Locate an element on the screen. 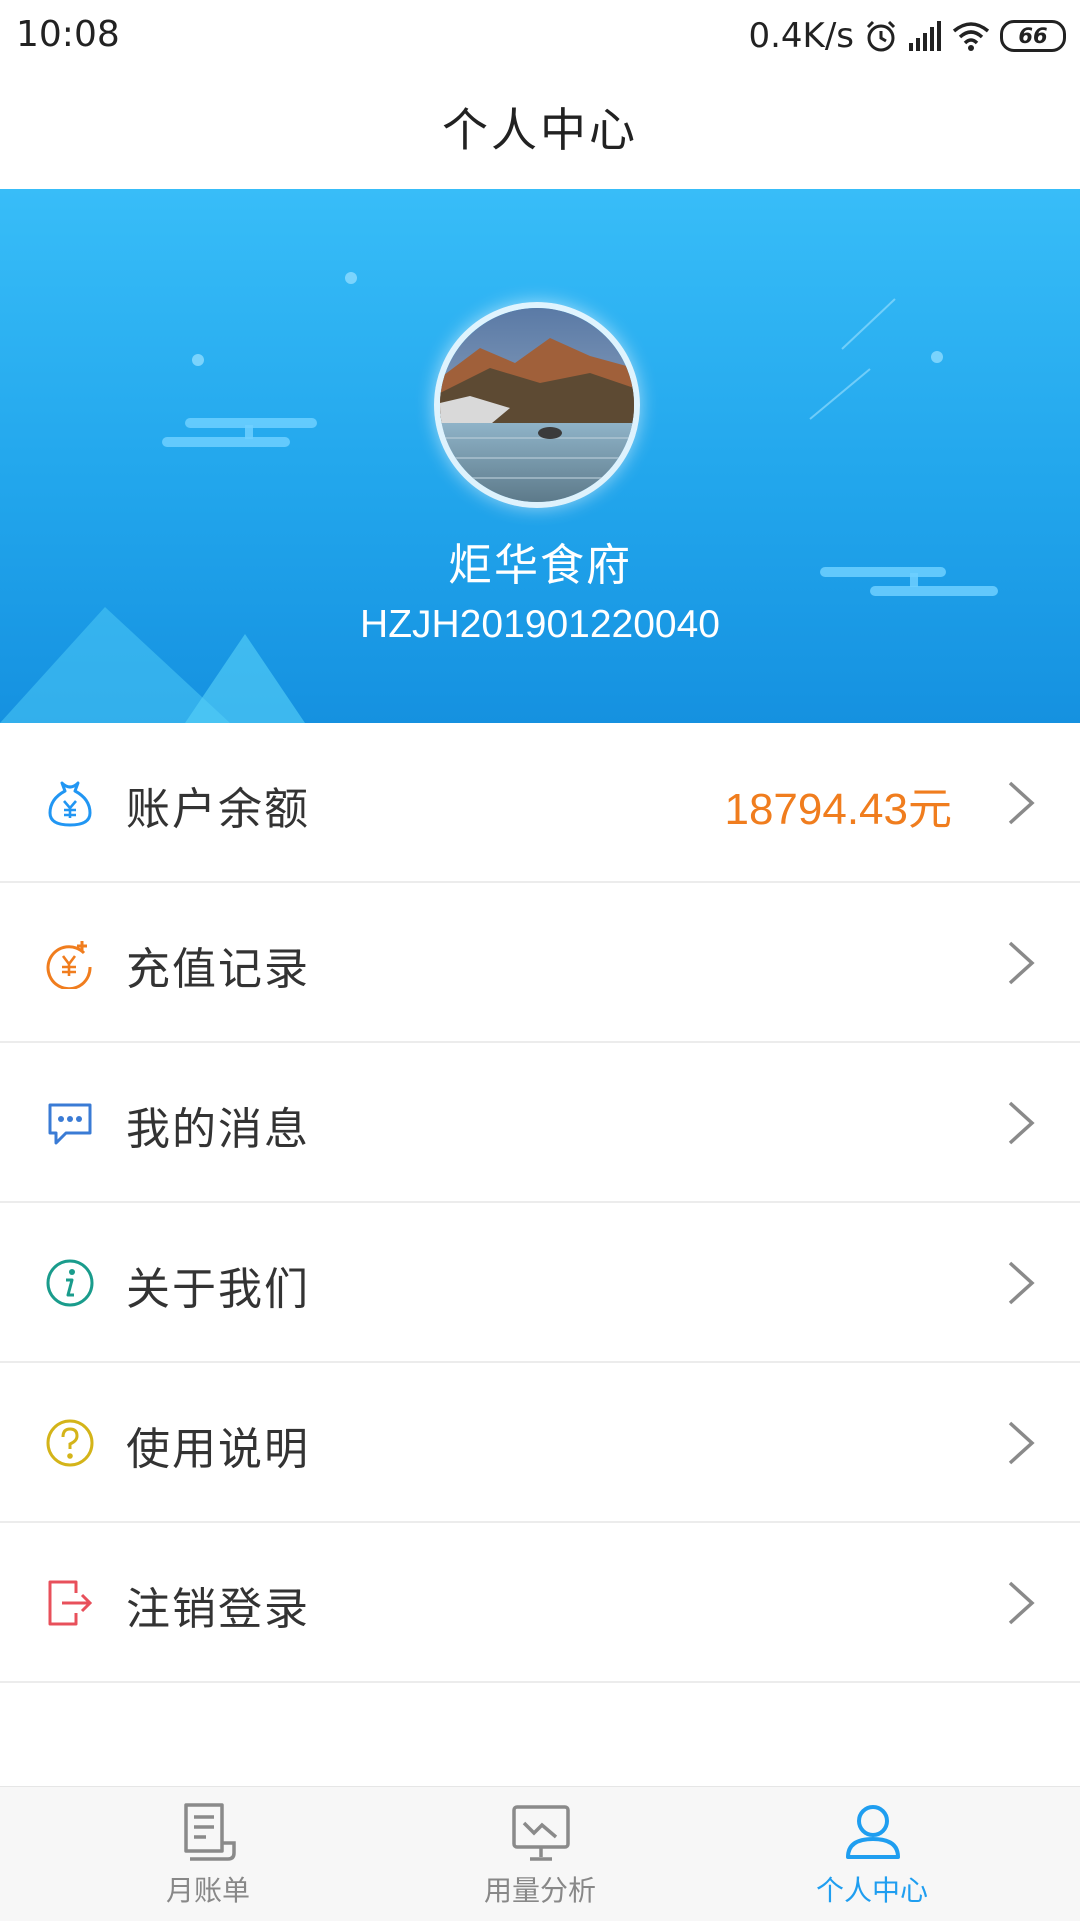 This screenshot has width=1080, height=1921. message-icon is located at coordinates (70, 1124).